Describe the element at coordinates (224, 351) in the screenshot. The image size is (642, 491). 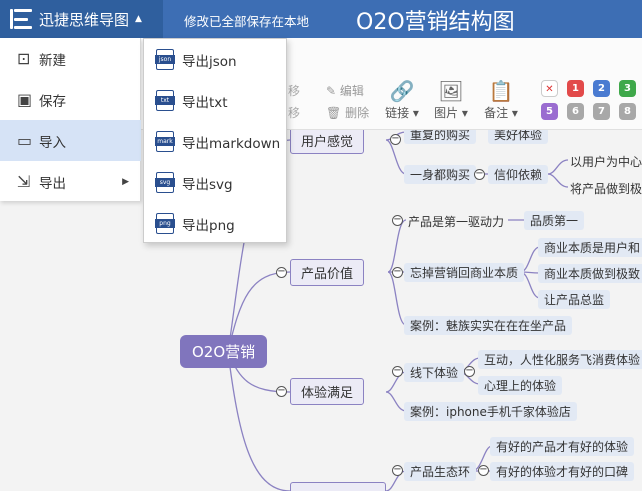
I see `mindmap-root: O2O营销` at that location.